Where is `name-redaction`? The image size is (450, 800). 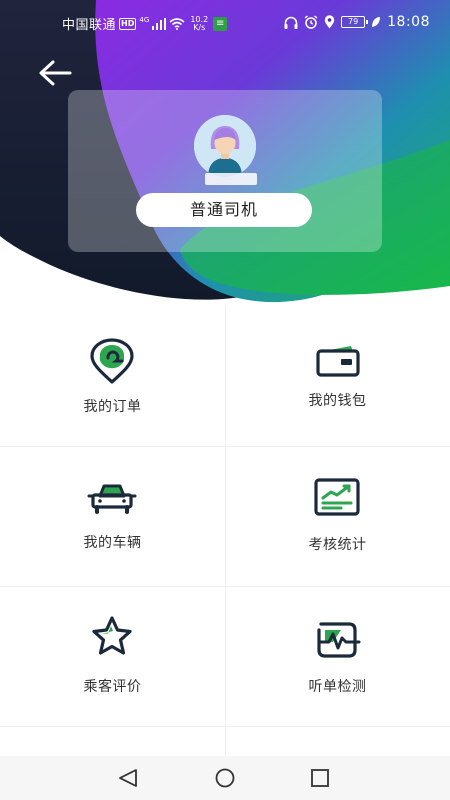 name-redaction is located at coordinates (231, 179).